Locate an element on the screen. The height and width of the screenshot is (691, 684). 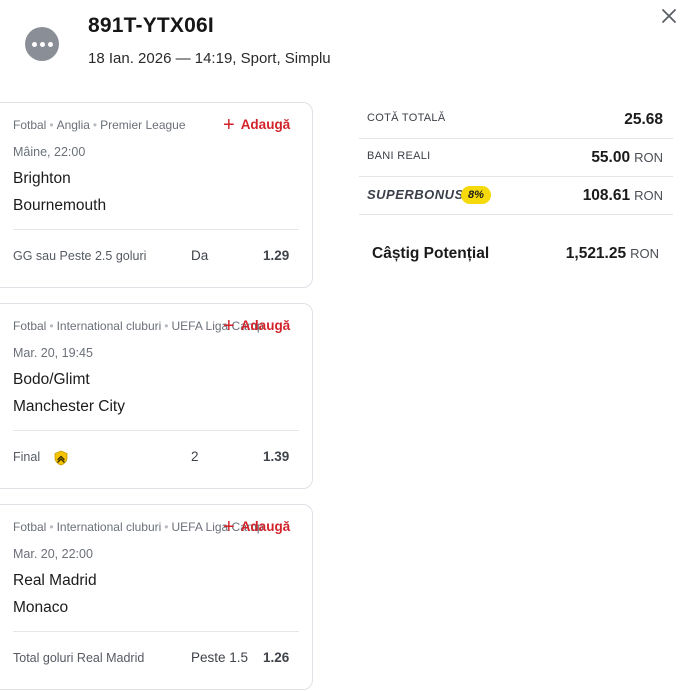
odds: 1.29 is located at coordinates (276, 255).